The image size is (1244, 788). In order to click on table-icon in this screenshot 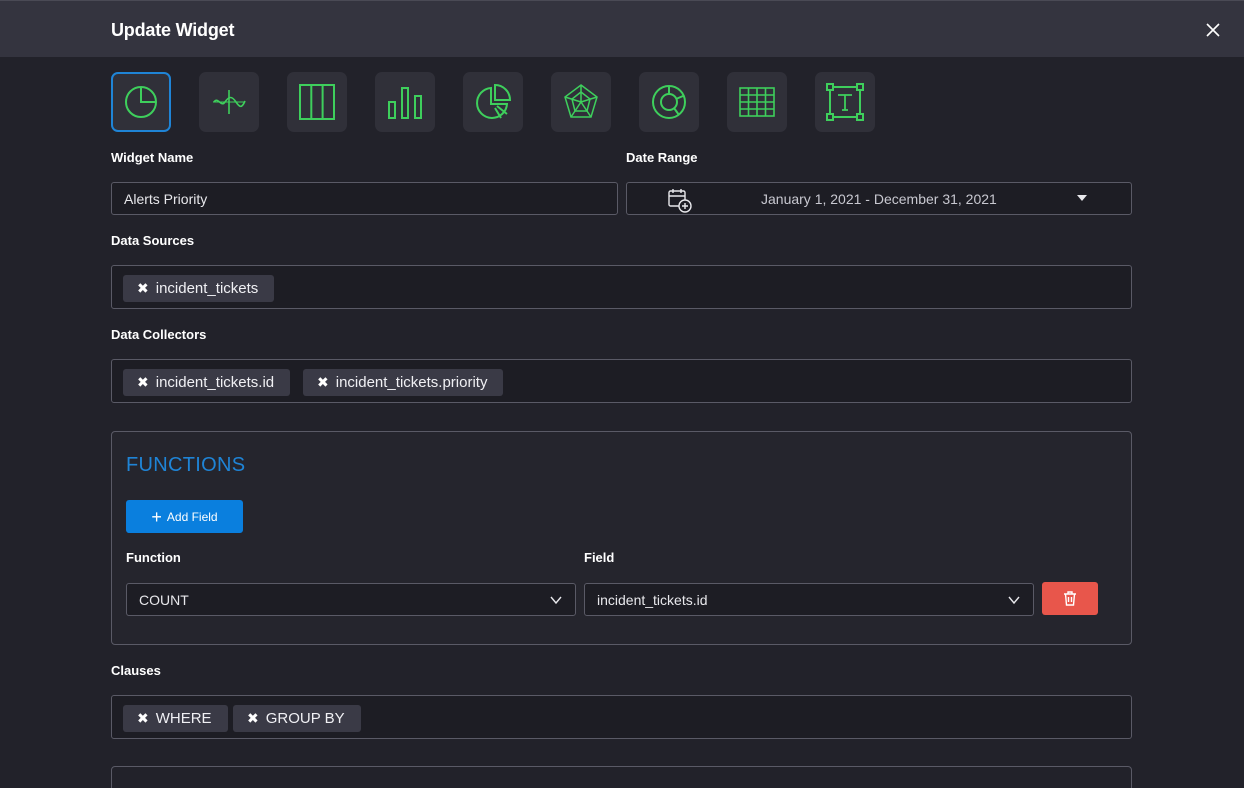, I will do `click(757, 102)`.